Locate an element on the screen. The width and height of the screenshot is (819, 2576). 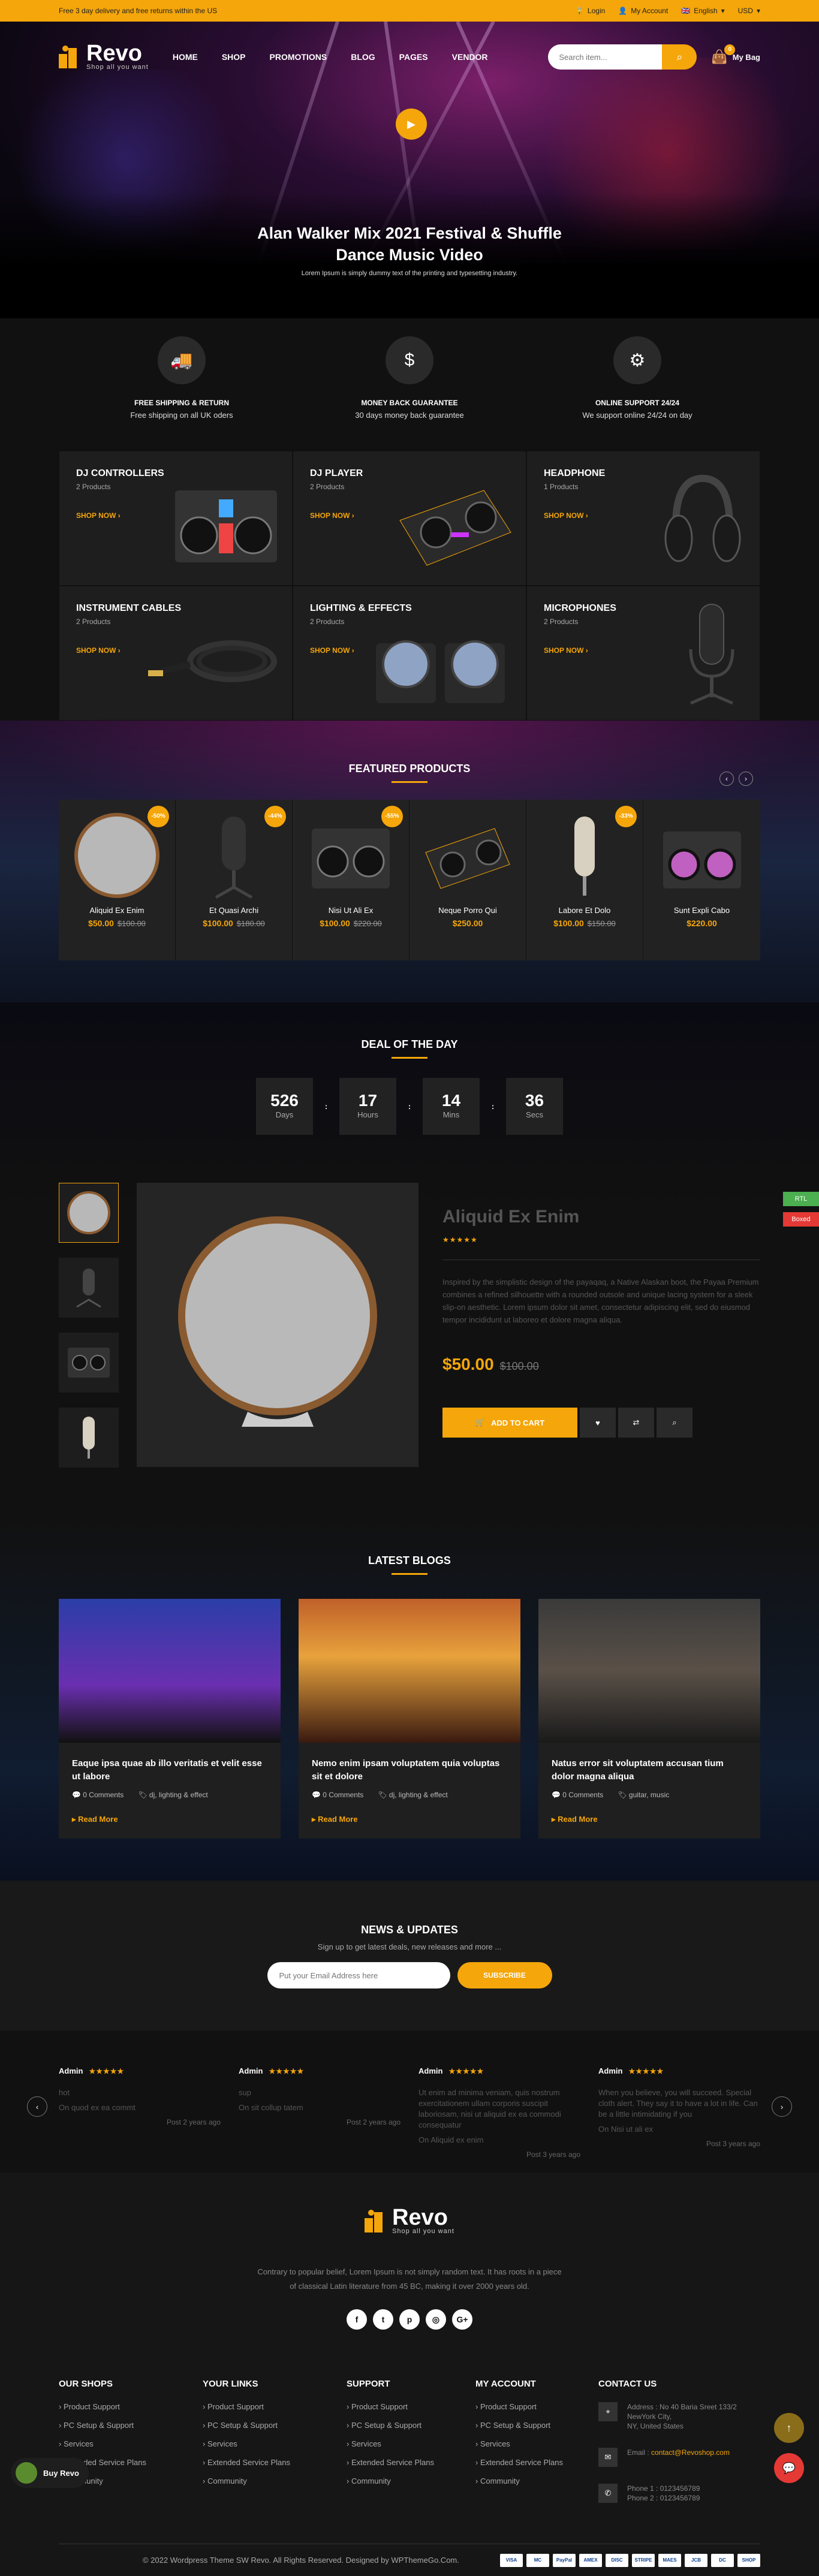
login-link: 🔒 Login is located at coordinates (590, 11).